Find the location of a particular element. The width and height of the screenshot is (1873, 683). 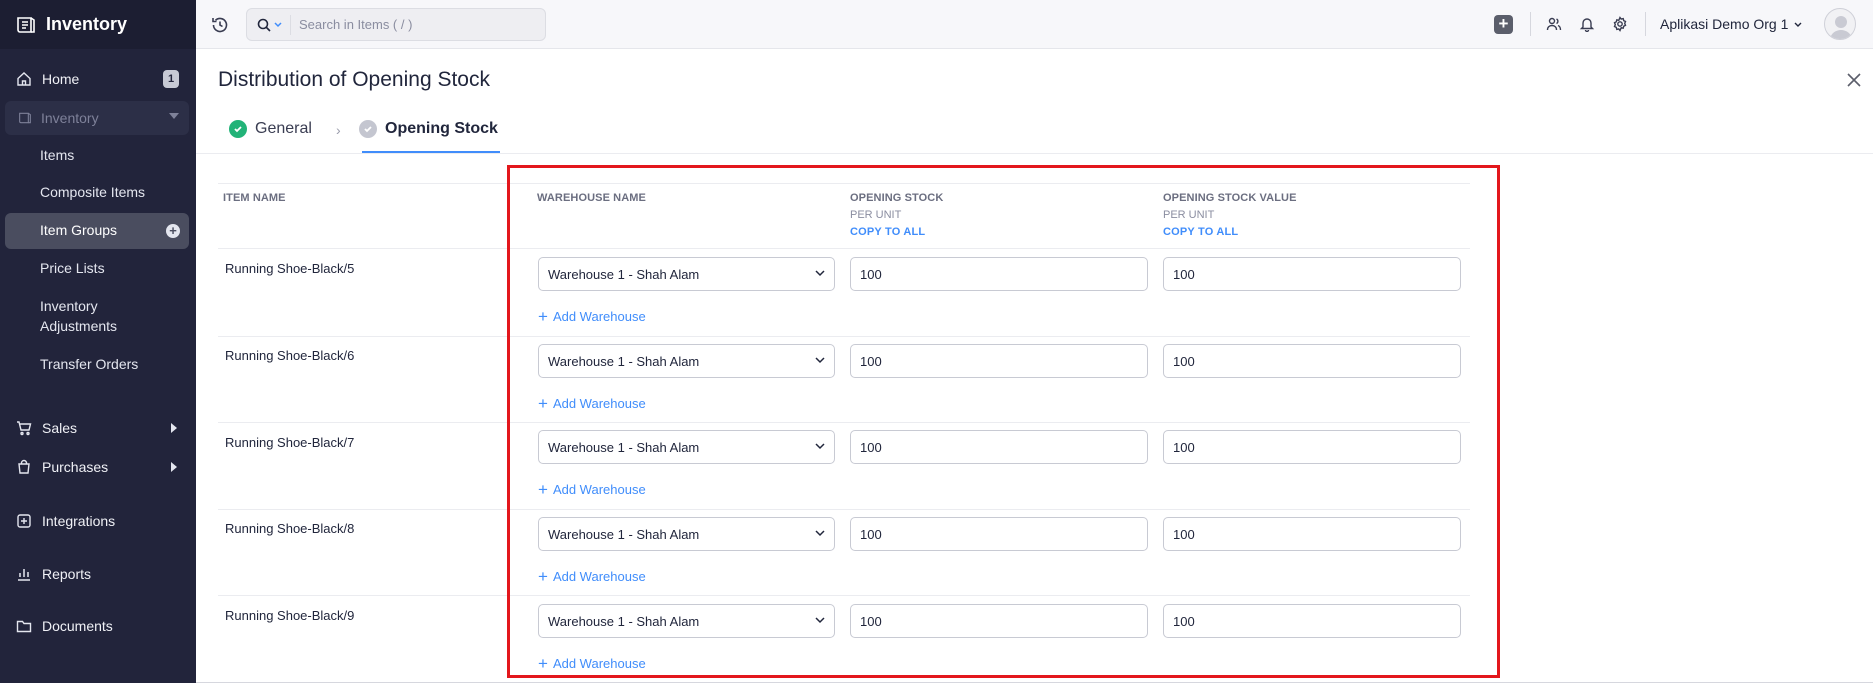

column-subheader-per-unit: PER UNIT is located at coordinates (876, 215).